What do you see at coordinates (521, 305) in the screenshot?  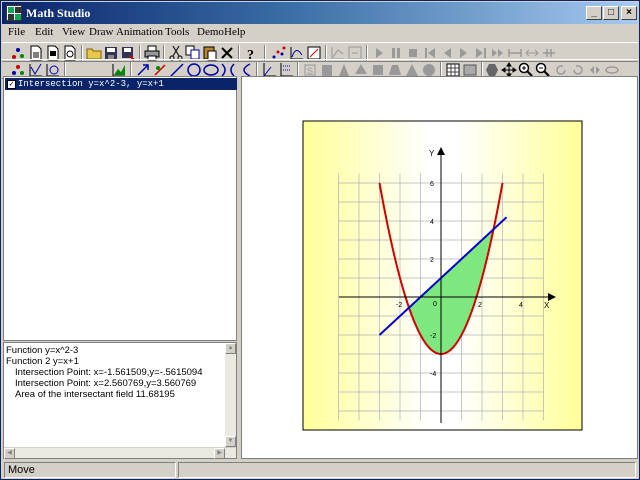 I see `x-tick-label: 4` at bounding box center [521, 305].